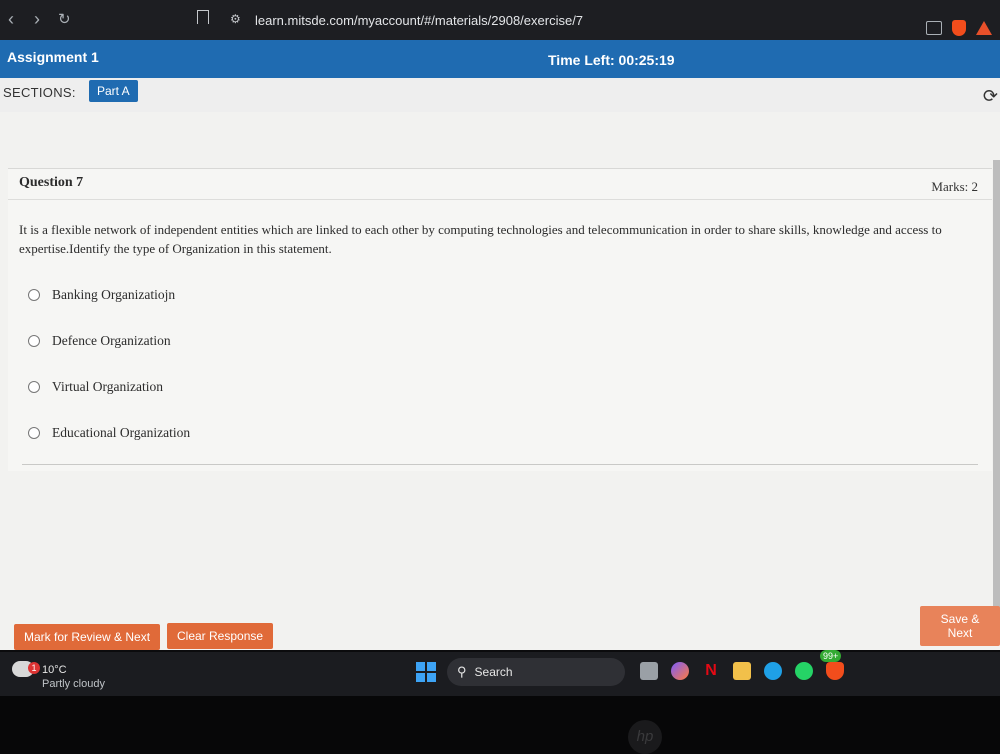  I want to click on whatsapp-icon, so click(804, 671).